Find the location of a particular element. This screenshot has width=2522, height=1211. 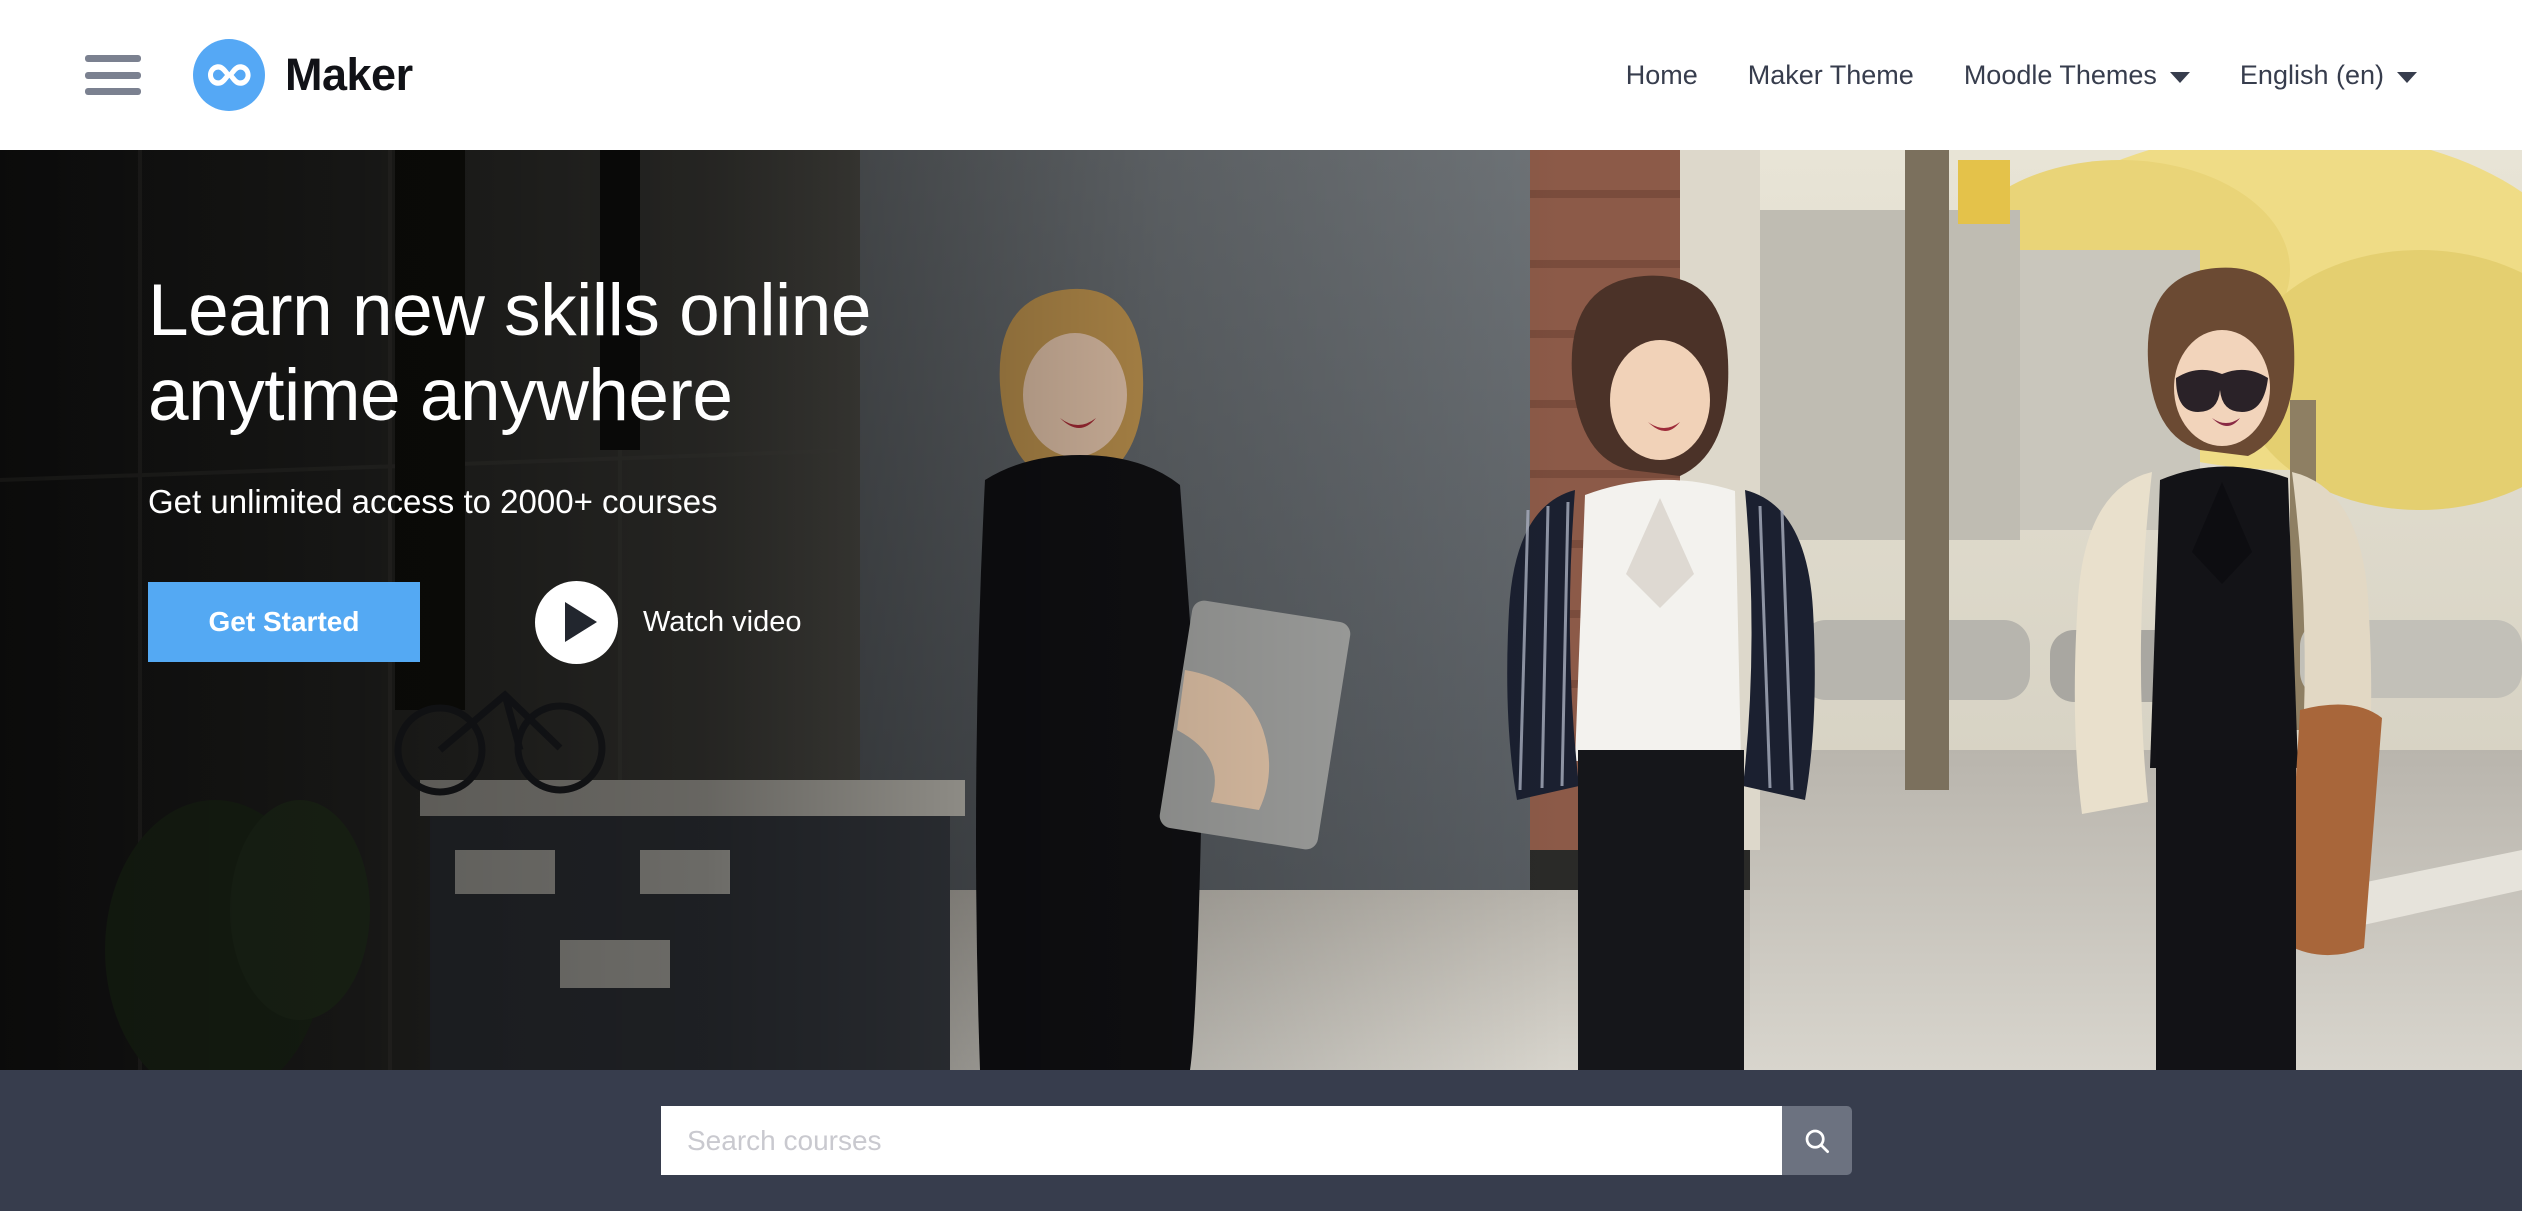

hero-title-line2: anytime anywhere is located at coordinates (440, 396).